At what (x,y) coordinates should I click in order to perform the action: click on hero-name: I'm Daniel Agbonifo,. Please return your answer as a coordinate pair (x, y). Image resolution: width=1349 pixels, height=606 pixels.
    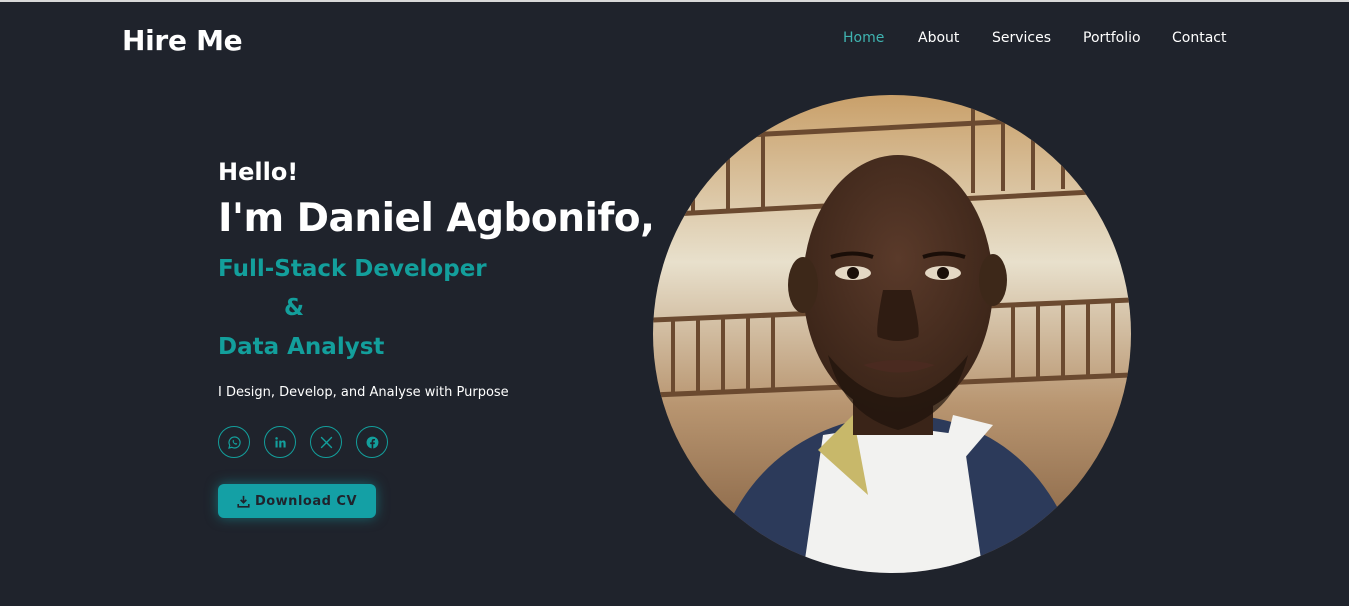
    Looking at the image, I should click on (436, 218).